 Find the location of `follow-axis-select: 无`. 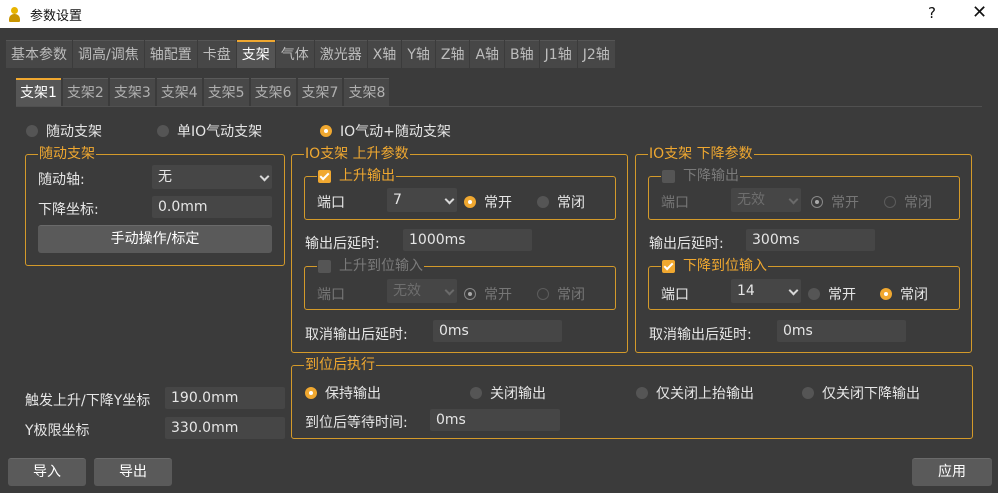

follow-axis-select: 无 is located at coordinates (212, 177).